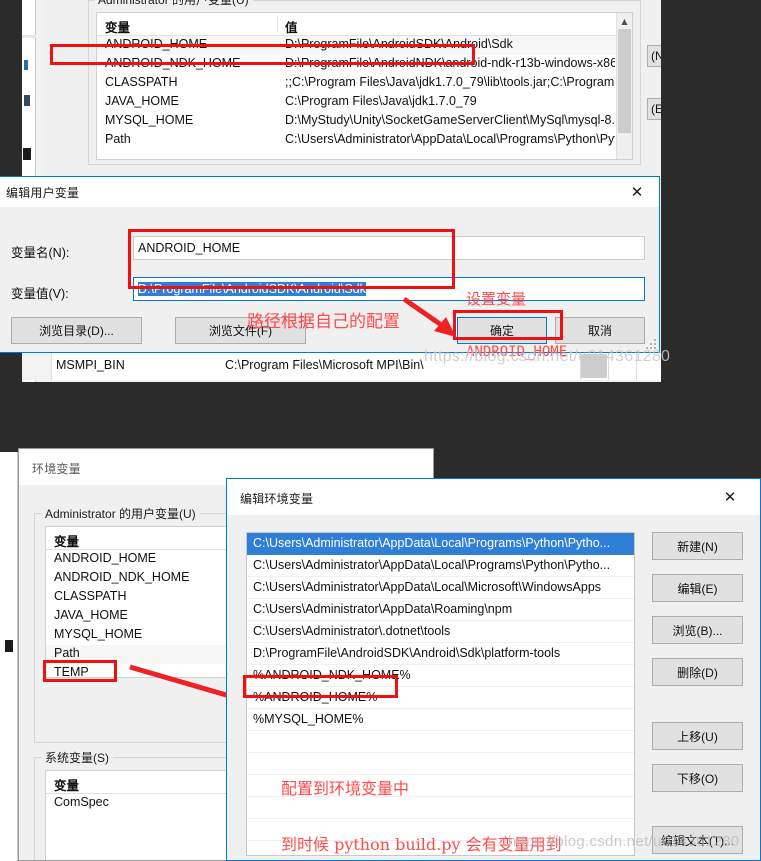  I want to click on annotation-set-variable: 设置变量 ANDROID_HOME, so click(516, 326).